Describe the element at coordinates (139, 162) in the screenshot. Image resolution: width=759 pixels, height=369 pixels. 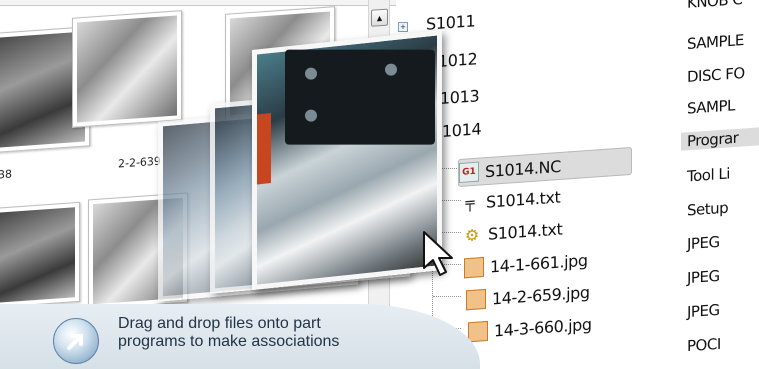
I see `thumbnail-caption: 2-2-639` at that location.